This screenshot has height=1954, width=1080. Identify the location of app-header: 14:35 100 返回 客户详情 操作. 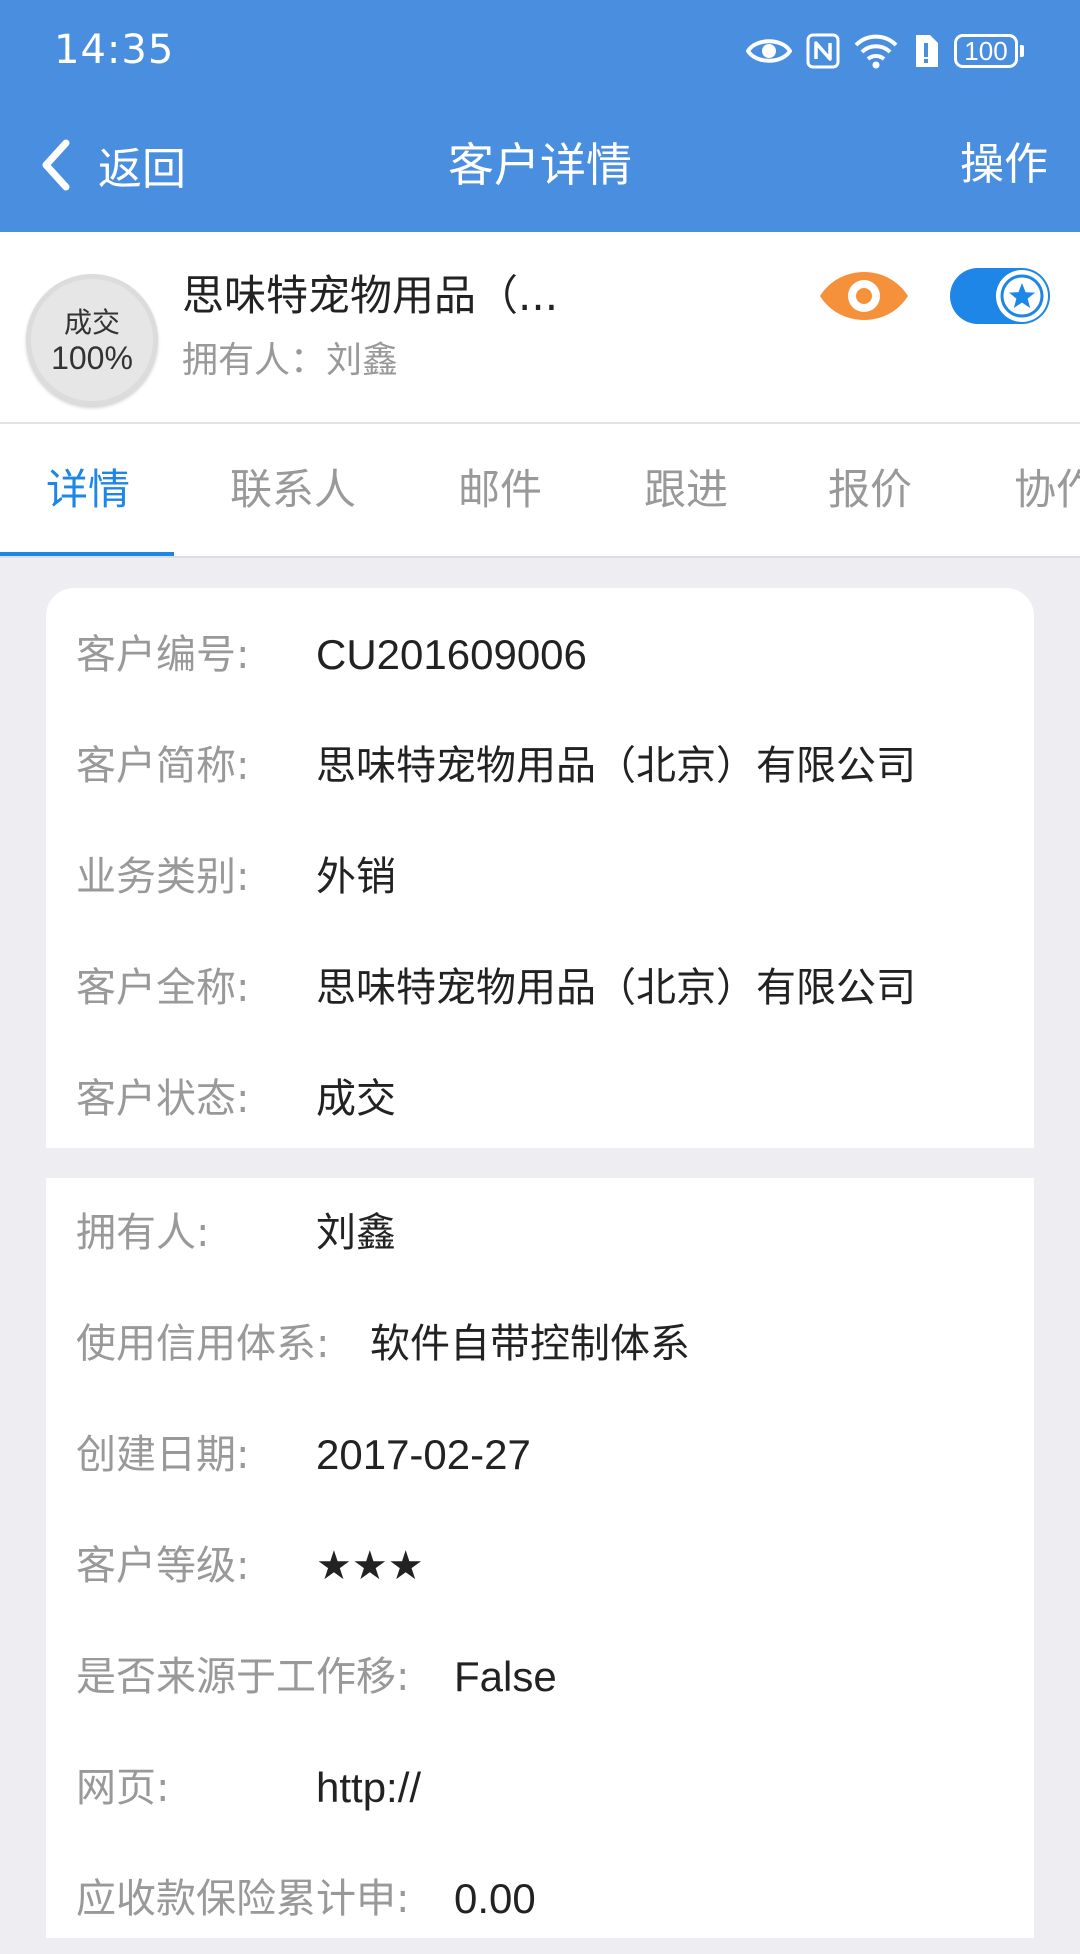
(540, 116).